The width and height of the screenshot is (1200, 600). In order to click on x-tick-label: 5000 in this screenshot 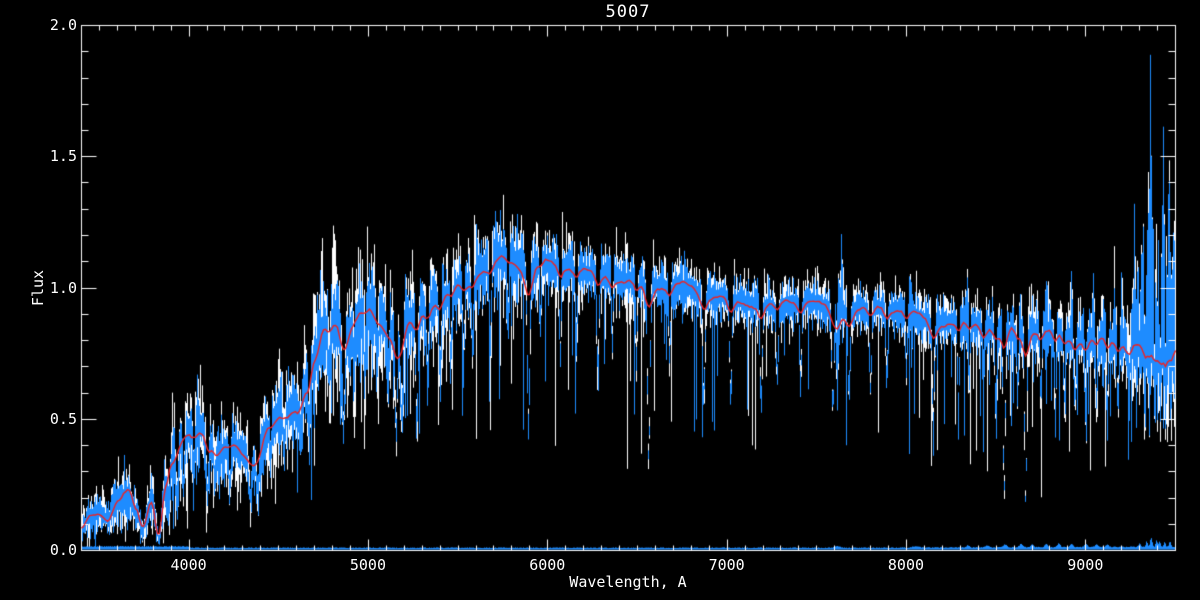, I will do `click(367, 565)`.